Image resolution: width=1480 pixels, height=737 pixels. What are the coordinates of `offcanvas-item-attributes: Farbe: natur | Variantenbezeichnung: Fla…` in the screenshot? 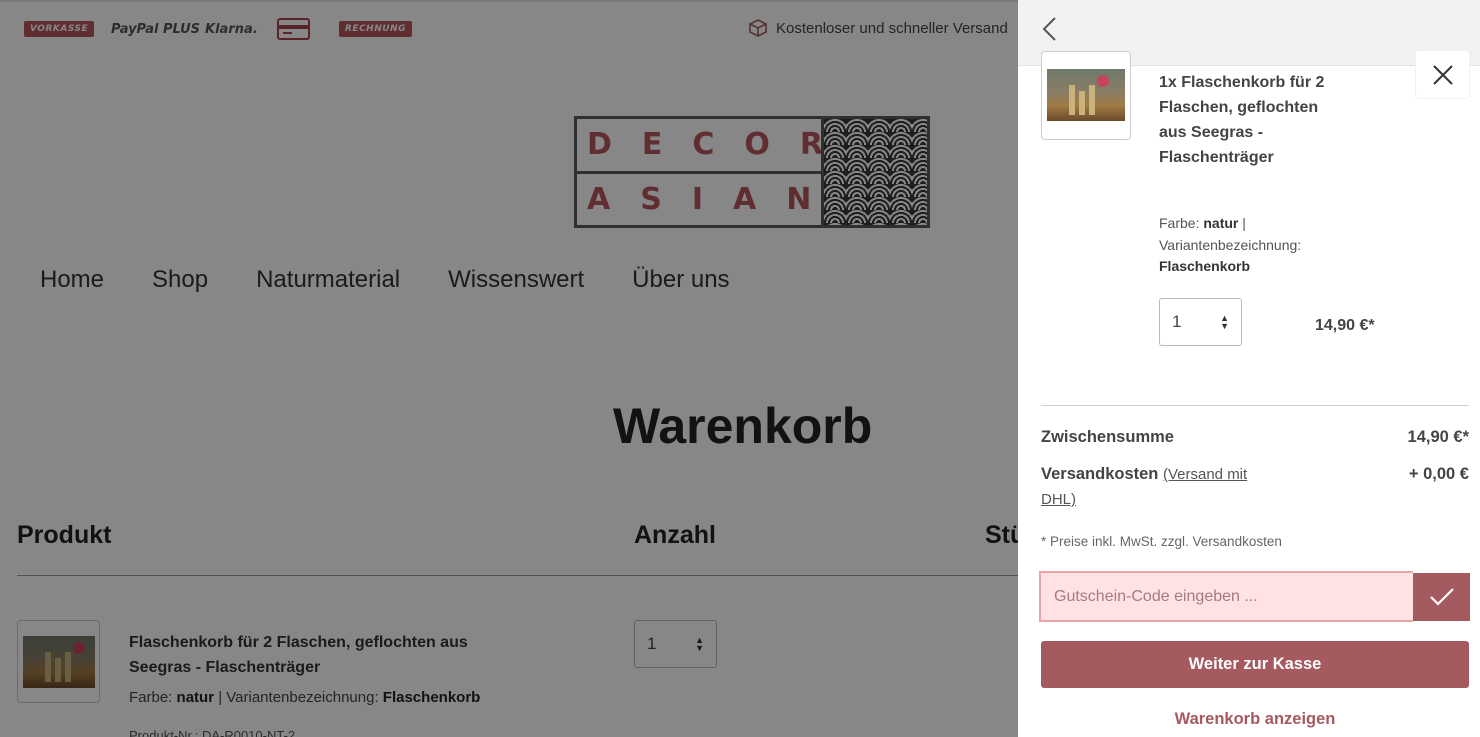 It's located at (1230, 244).